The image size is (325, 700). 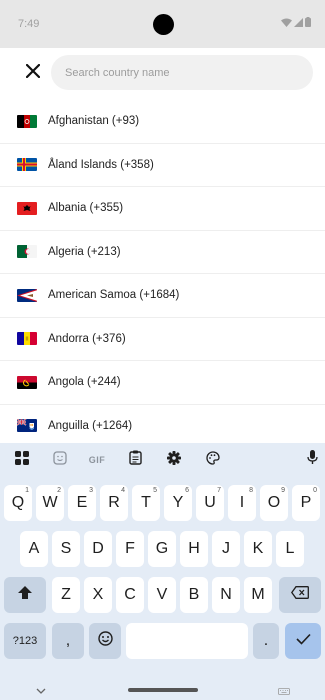 I want to click on key-hint: 8, so click(x=251, y=490).